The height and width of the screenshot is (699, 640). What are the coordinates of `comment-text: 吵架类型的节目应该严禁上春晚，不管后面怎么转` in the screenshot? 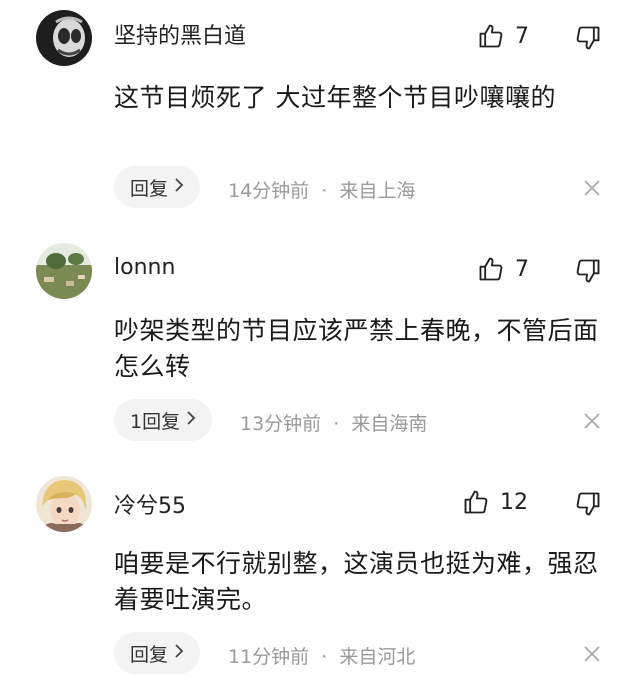 It's located at (356, 348).